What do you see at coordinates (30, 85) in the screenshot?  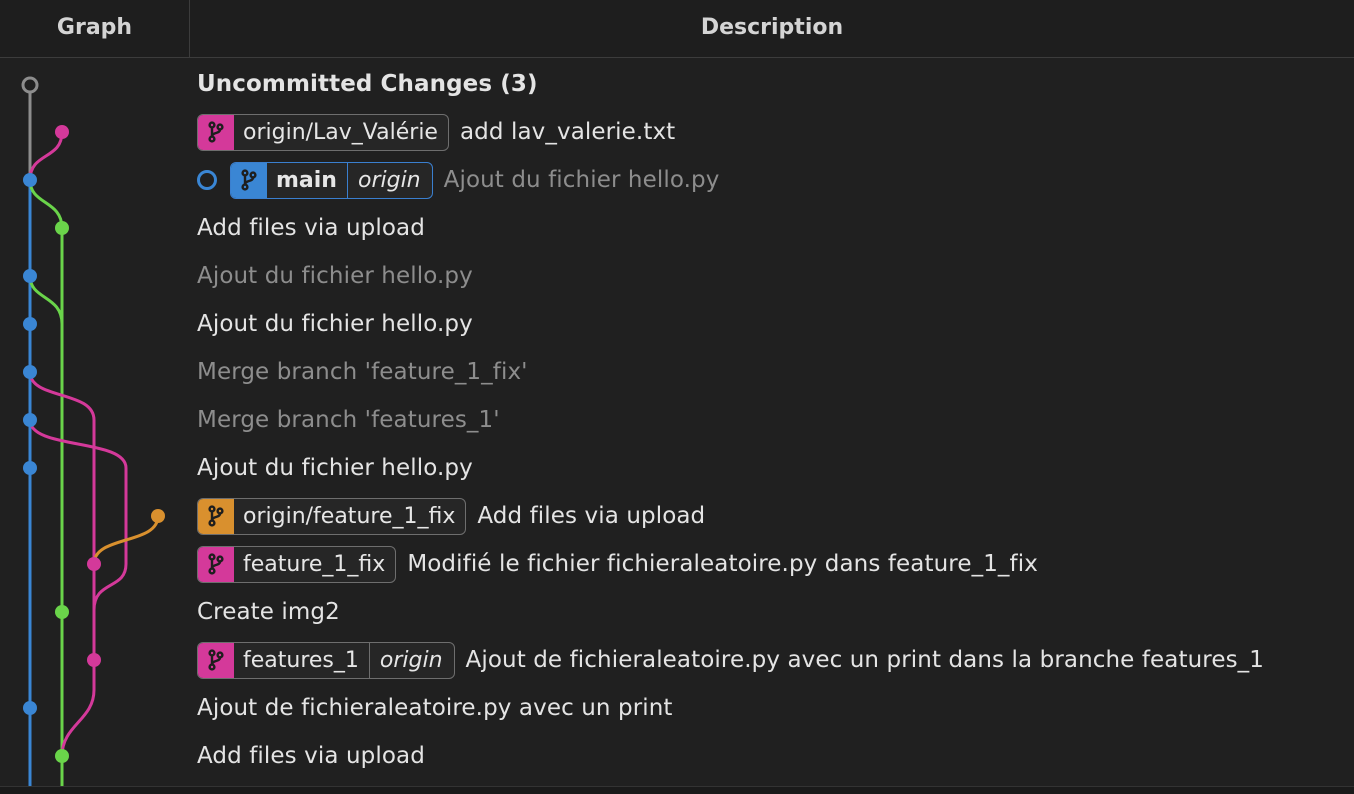 I see `graph-node-uncommitted` at bounding box center [30, 85].